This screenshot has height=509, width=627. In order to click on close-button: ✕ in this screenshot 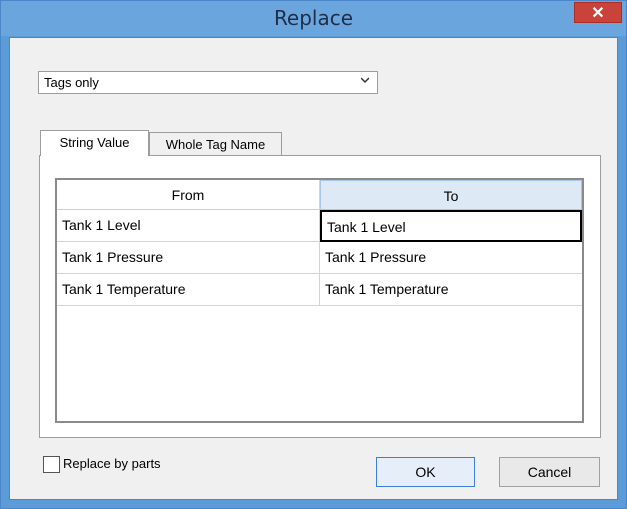, I will do `click(598, 12)`.